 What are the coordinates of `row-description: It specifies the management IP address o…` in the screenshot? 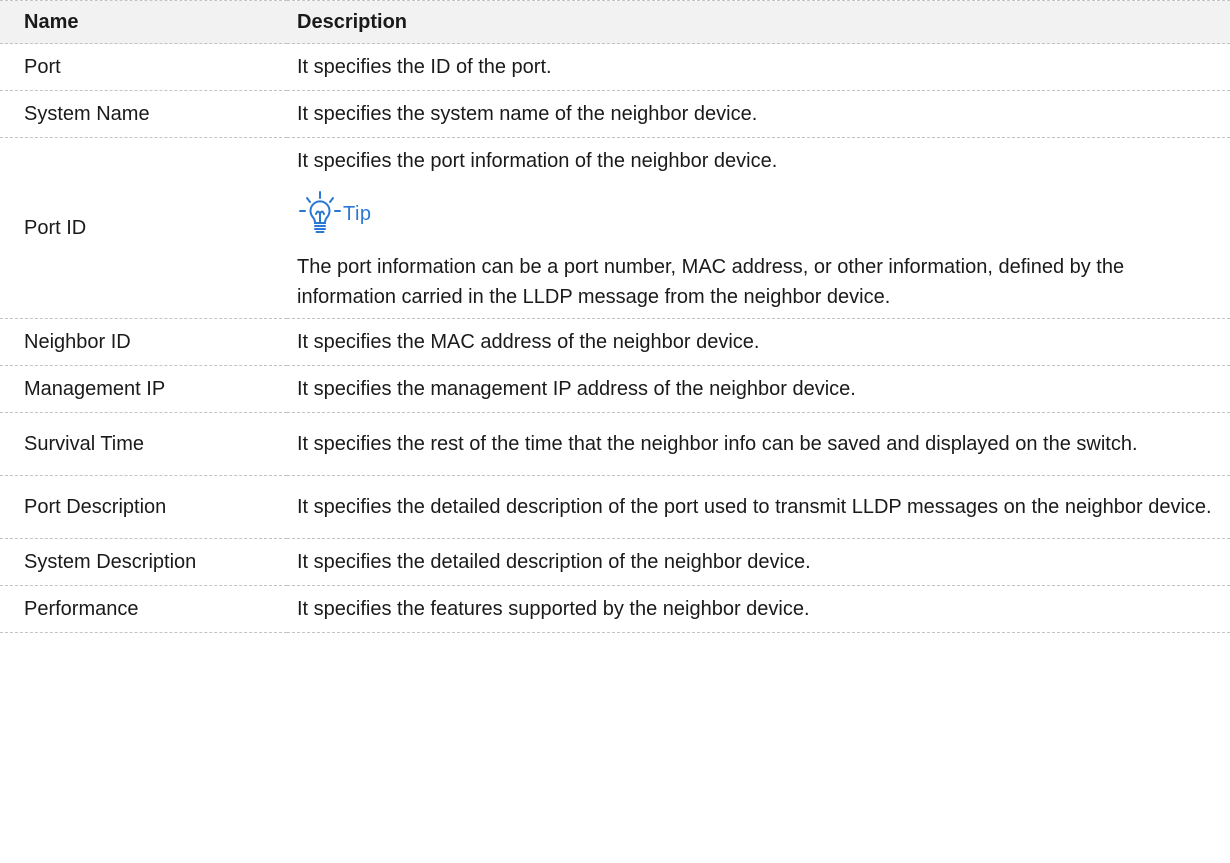 It's located at (758, 389).